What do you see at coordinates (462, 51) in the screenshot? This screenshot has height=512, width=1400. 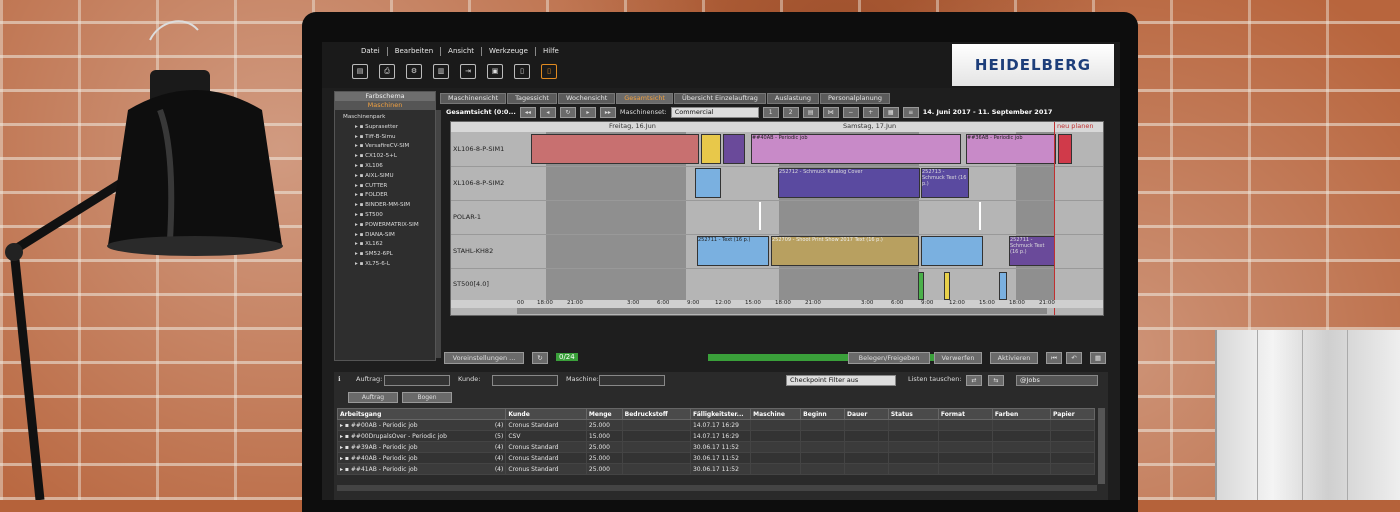 I see `menu-ansicht: Ansicht` at bounding box center [462, 51].